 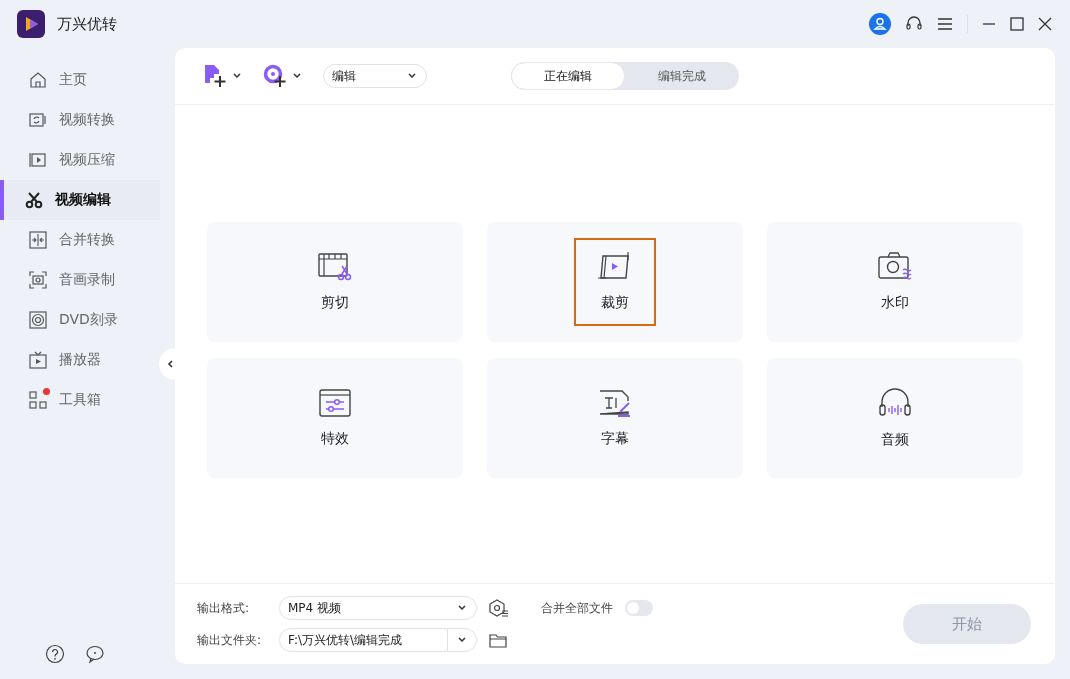 What do you see at coordinates (1045, 24) in the screenshot?
I see `close-icon` at bounding box center [1045, 24].